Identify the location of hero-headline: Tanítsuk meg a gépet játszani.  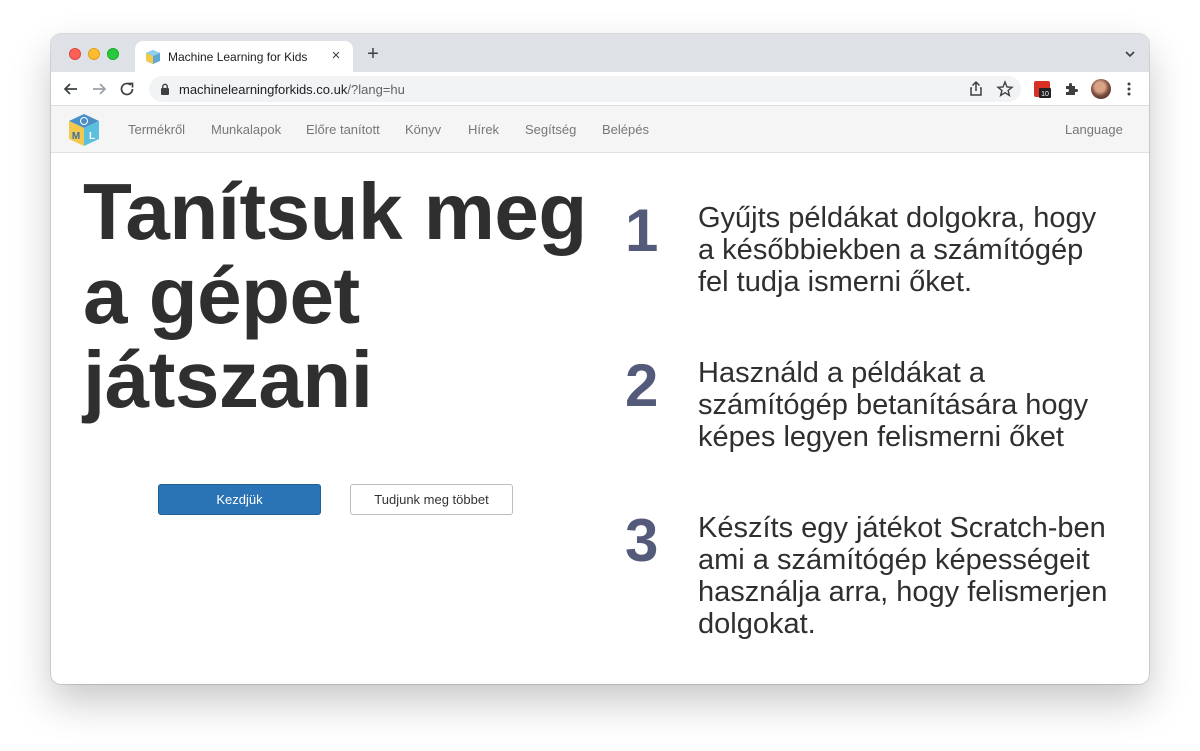
(343, 296).